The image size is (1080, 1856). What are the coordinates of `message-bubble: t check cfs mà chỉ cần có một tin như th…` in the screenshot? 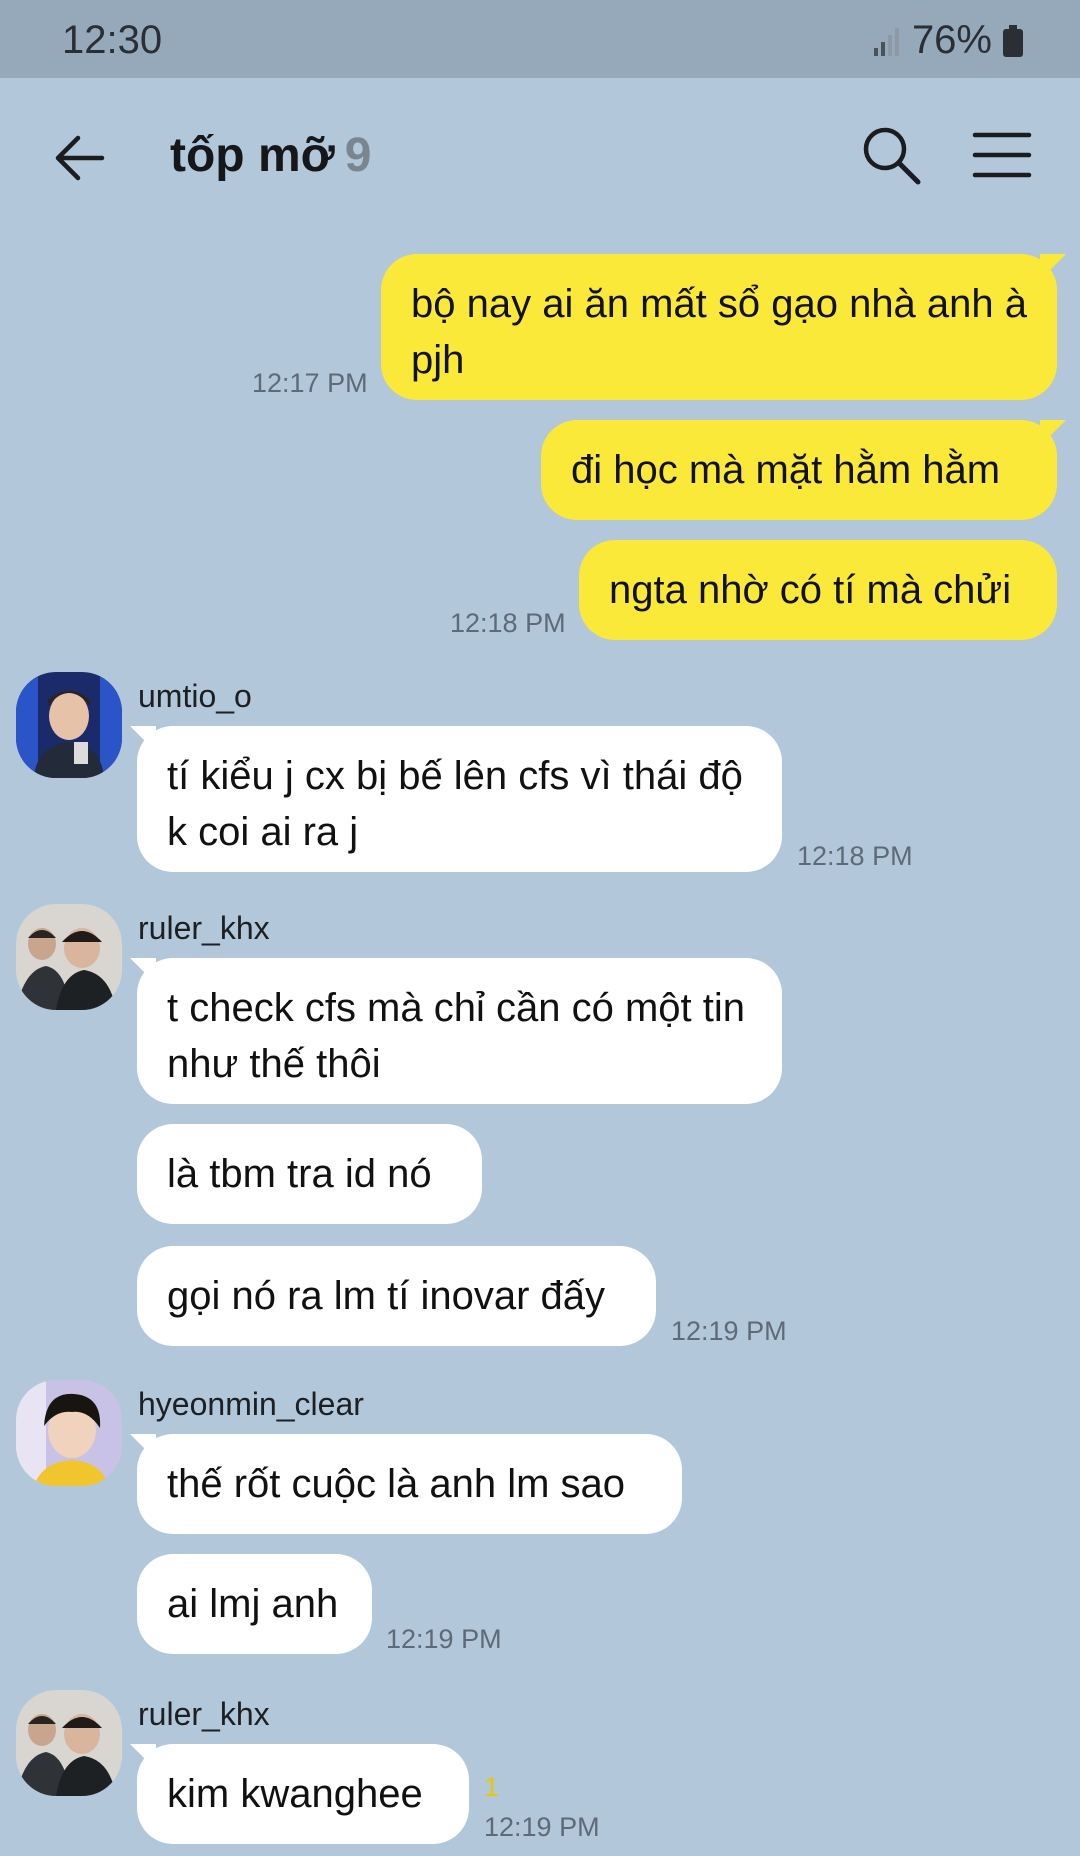 It's located at (459, 1031).